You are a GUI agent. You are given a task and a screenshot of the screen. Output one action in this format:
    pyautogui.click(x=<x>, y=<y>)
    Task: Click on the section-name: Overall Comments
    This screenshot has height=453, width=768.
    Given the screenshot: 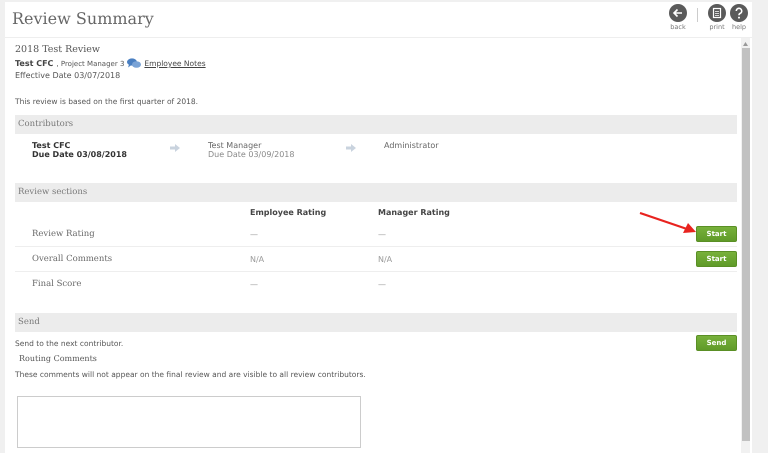 What is the action you would take?
    pyautogui.click(x=72, y=259)
    